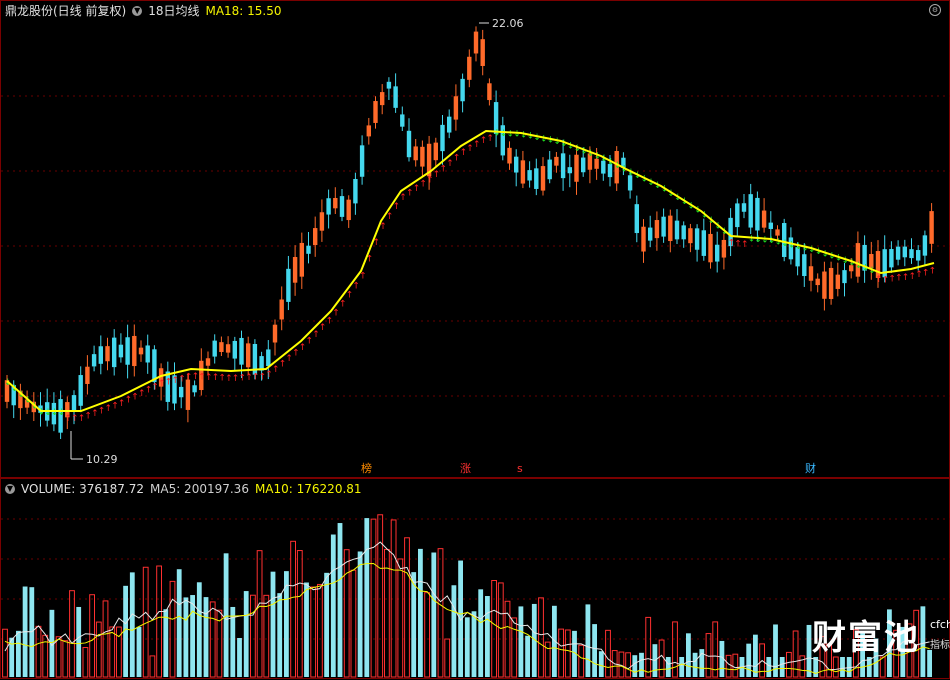 The height and width of the screenshot is (680, 950). I want to click on volume-value: VOLUME: 376187.72, so click(82, 489).